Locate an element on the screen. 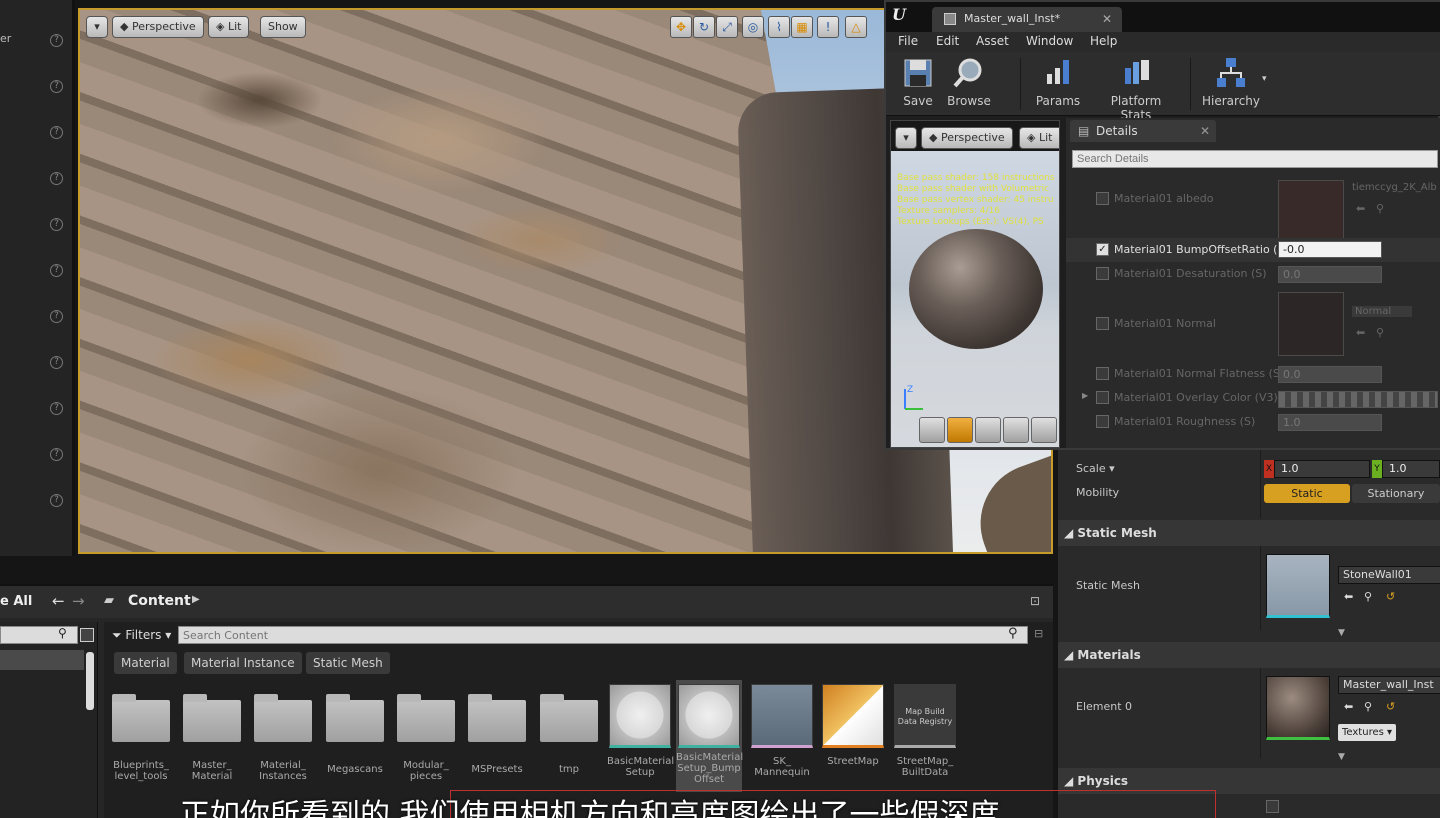 This screenshot has height=818, width=1440. preview-options-button: ▾ is located at coordinates (906, 138).